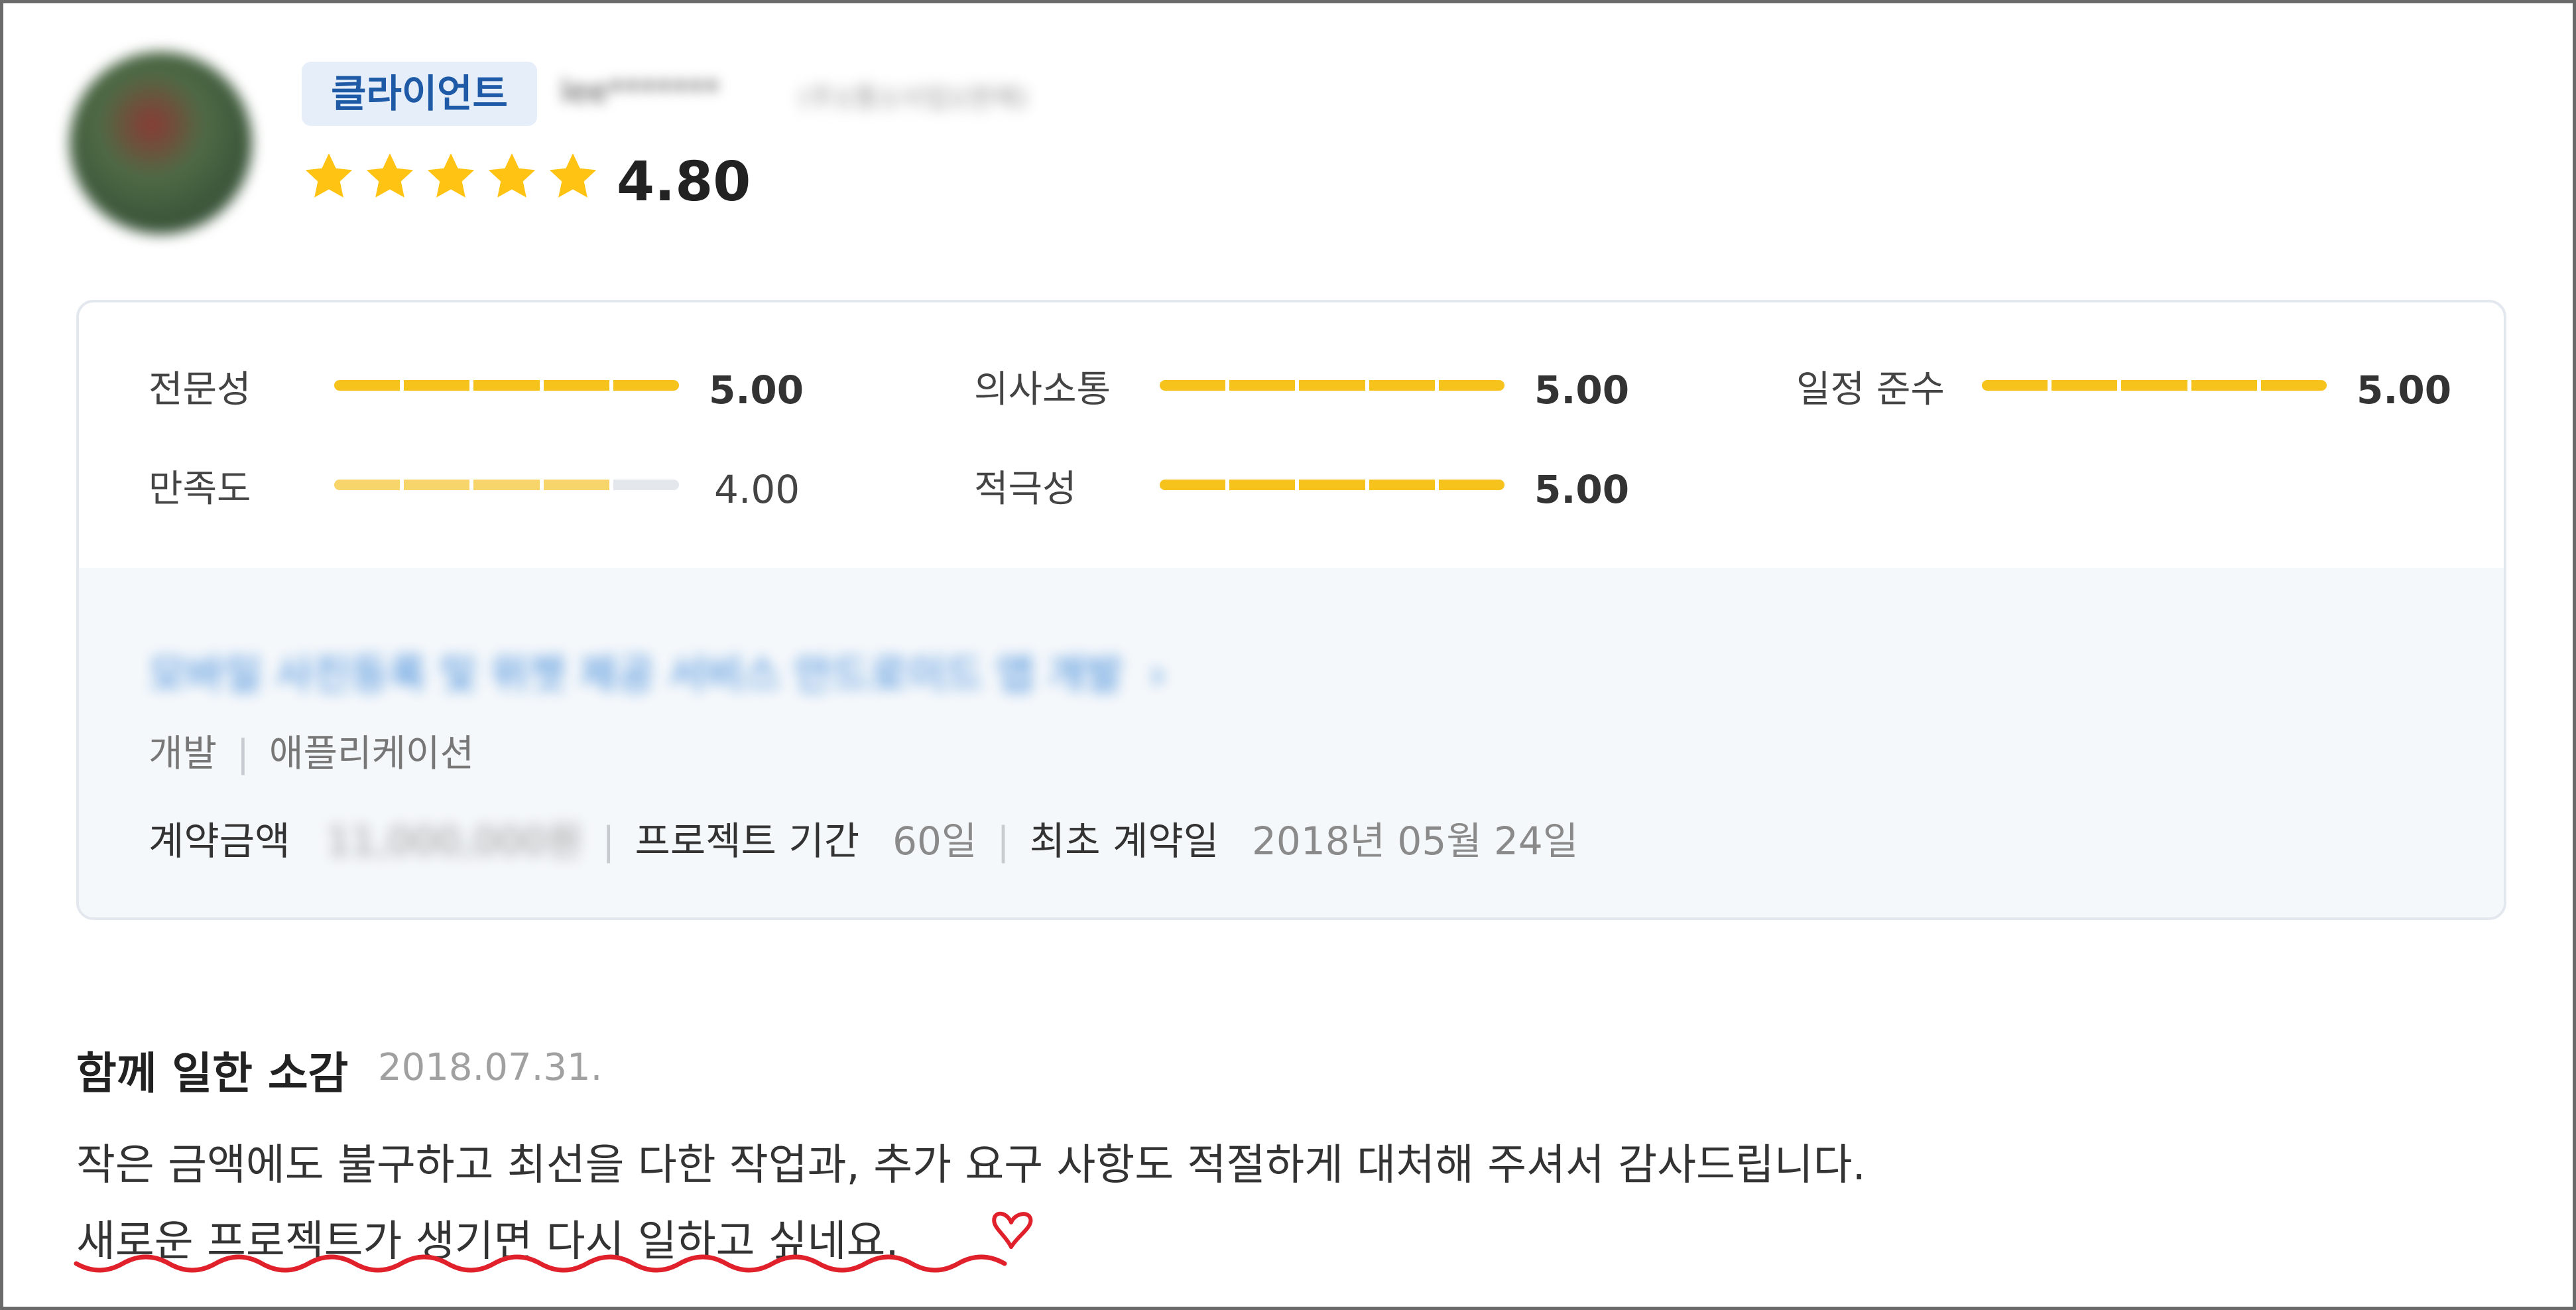 Image resolution: width=2576 pixels, height=1310 pixels. Describe the element at coordinates (1332, 385) in the screenshot. I see `metric-bar-communication` at that location.